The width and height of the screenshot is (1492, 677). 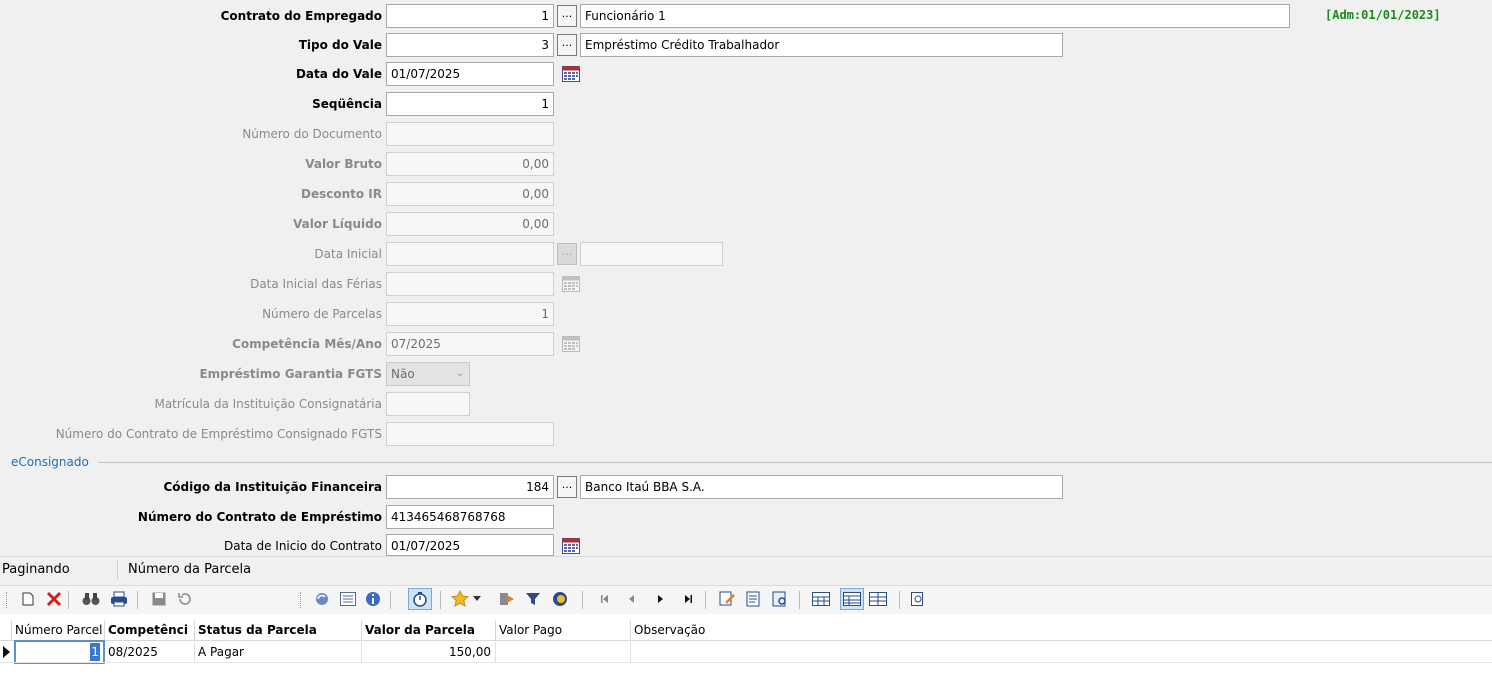 What do you see at coordinates (605, 599) in the screenshot?
I see `first-record-icon` at bounding box center [605, 599].